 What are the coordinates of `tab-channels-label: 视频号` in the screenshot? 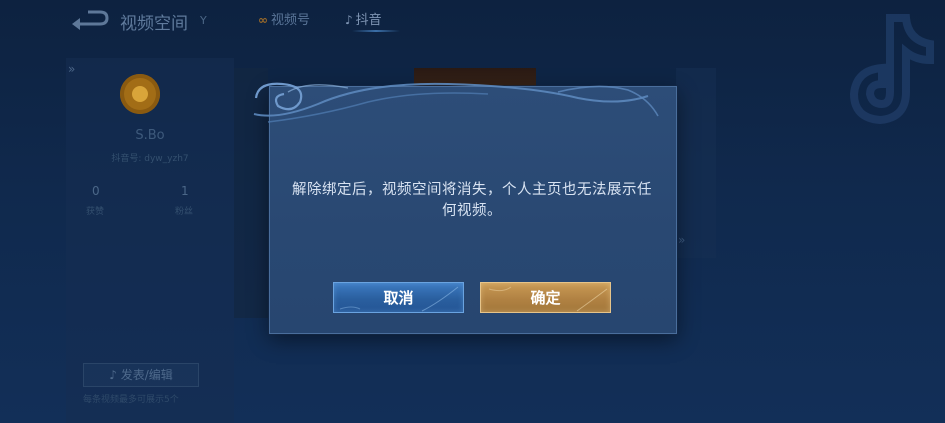 It's located at (291, 20).